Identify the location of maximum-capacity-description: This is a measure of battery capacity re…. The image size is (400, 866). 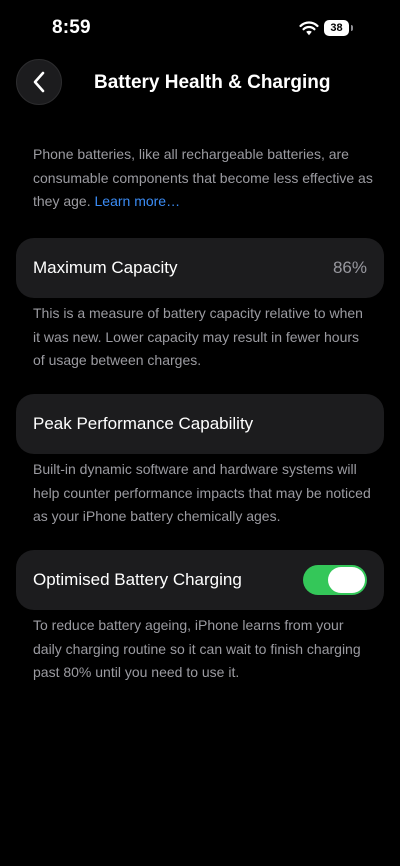
(198, 336).